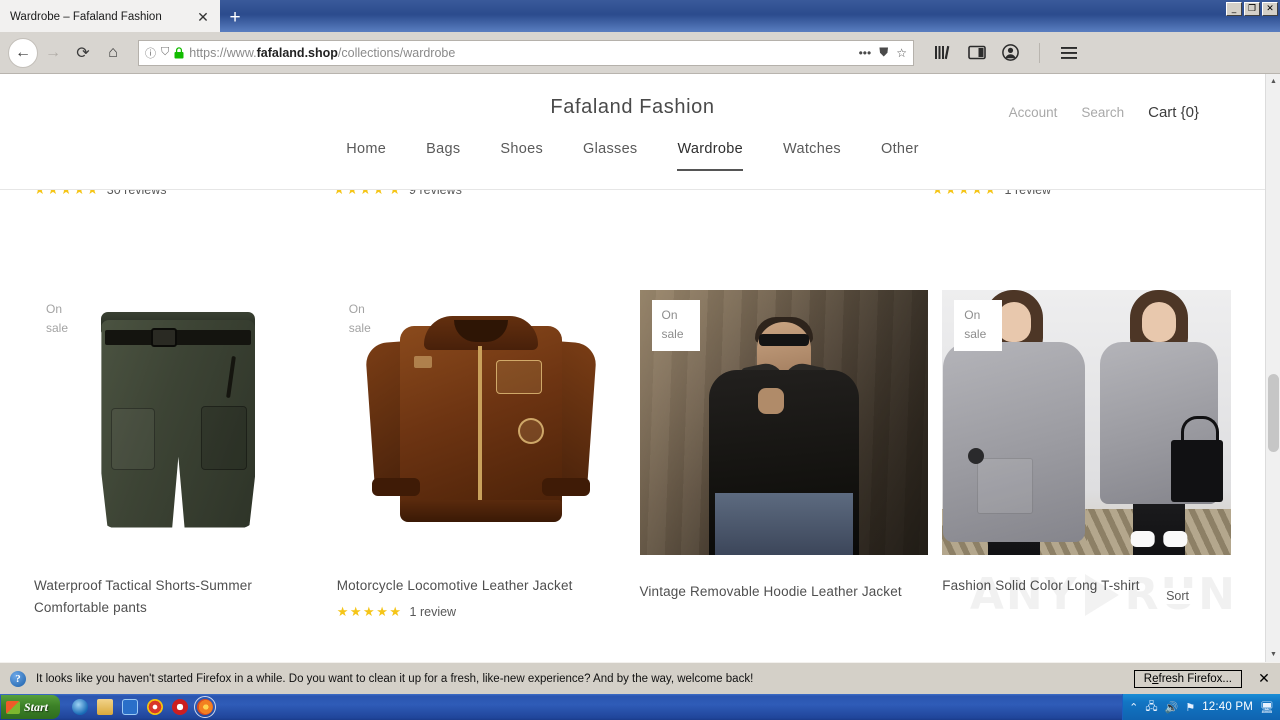 The width and height of the screenshot is (1280, 720). What do you see at coordinates (113, 53) in the screenshot?
I see `home-button: ⌂` at bounding box center [113, 53].